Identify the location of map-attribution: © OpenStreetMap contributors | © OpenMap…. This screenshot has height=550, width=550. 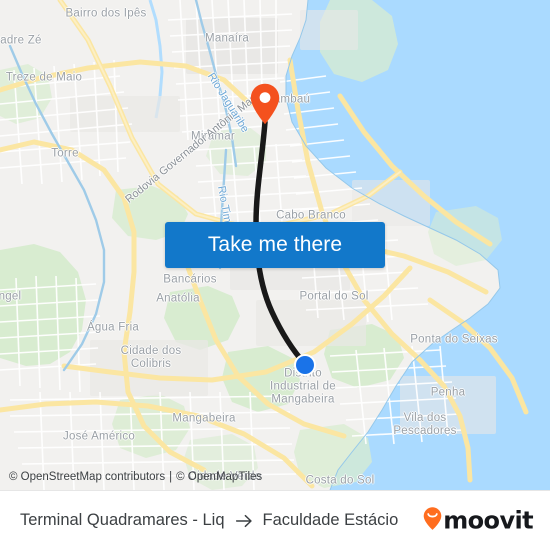
(275, 477).